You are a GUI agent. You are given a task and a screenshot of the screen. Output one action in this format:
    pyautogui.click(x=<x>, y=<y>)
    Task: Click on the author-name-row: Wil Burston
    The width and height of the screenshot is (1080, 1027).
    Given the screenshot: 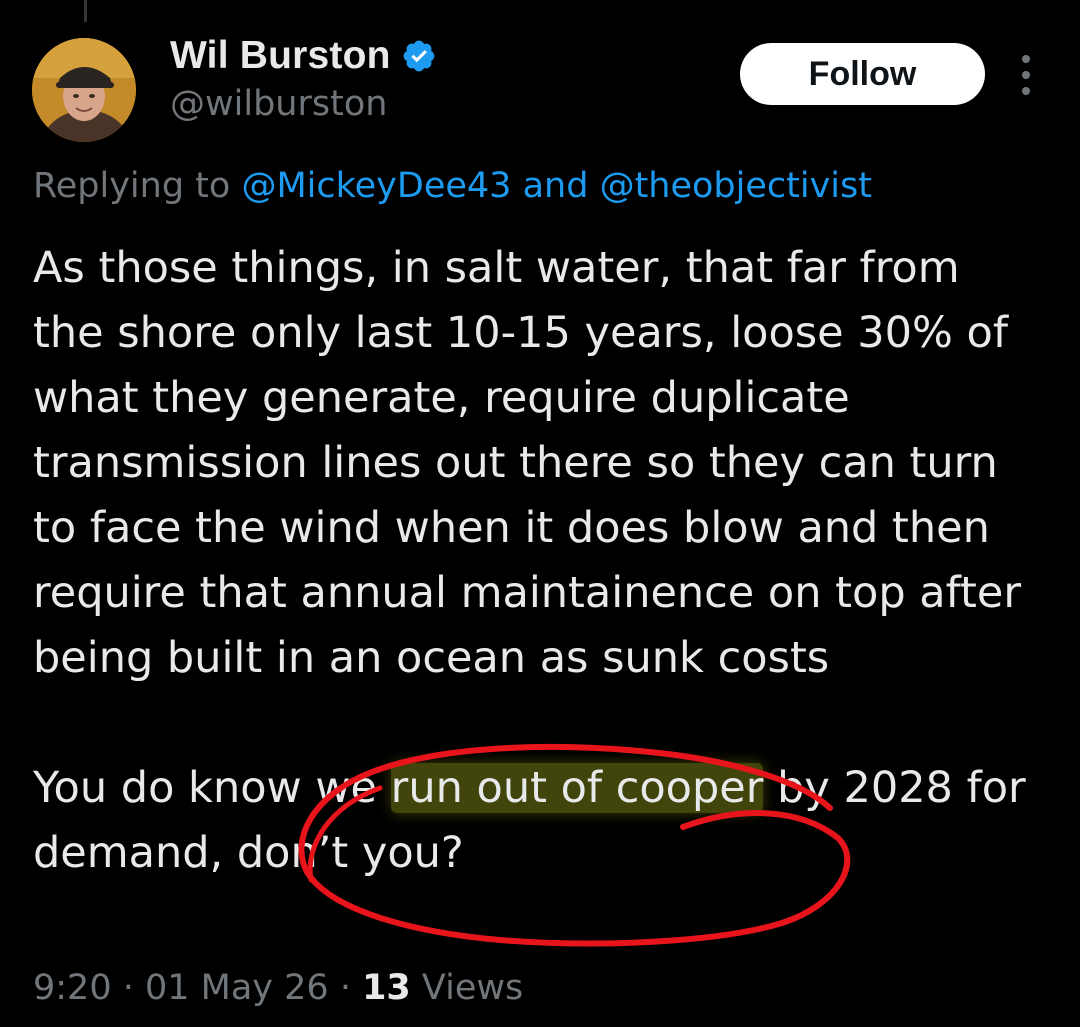 What is the action you would take?
    pyautogui.click(x=303, y=56)
    